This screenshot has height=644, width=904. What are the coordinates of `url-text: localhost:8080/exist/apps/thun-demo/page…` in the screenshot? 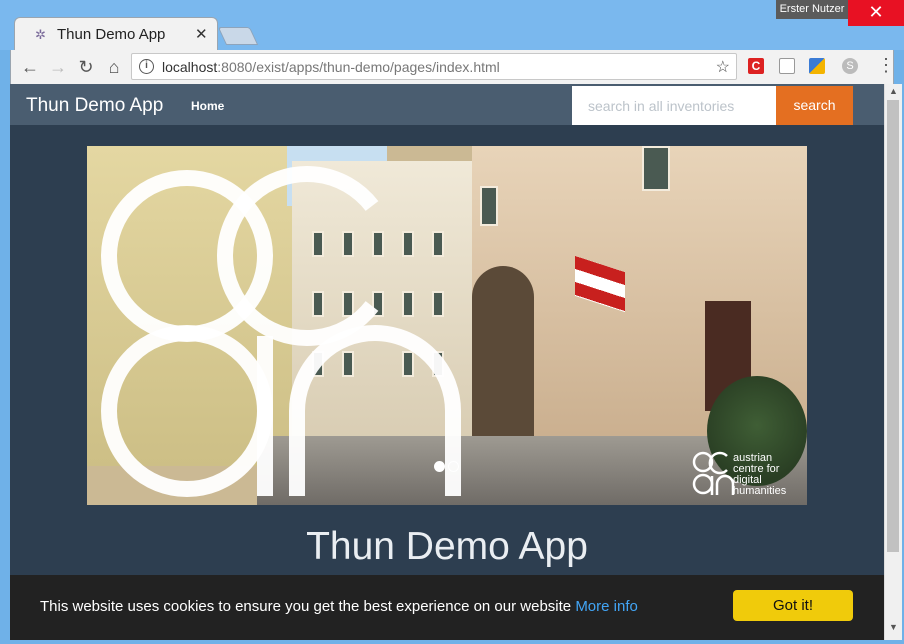 It's located at (331, 67).